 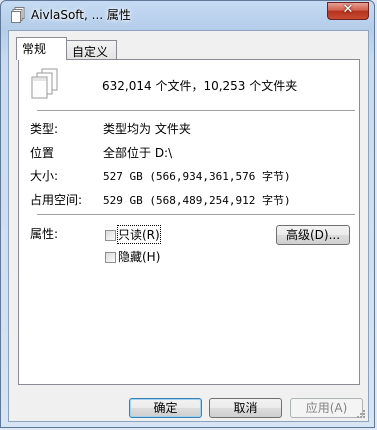 I want to click on type-value: 类型均为 文件夹, so click(x=147, y=129).